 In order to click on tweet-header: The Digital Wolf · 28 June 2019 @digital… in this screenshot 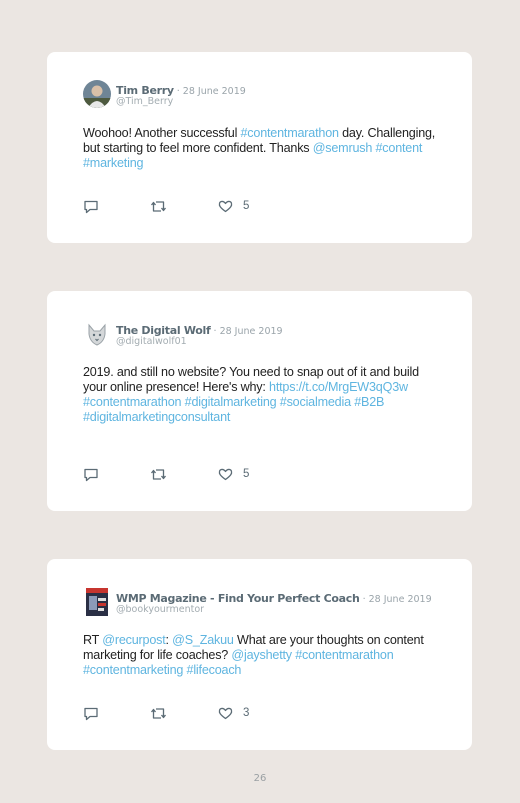, I will do `click(259, 340)`.